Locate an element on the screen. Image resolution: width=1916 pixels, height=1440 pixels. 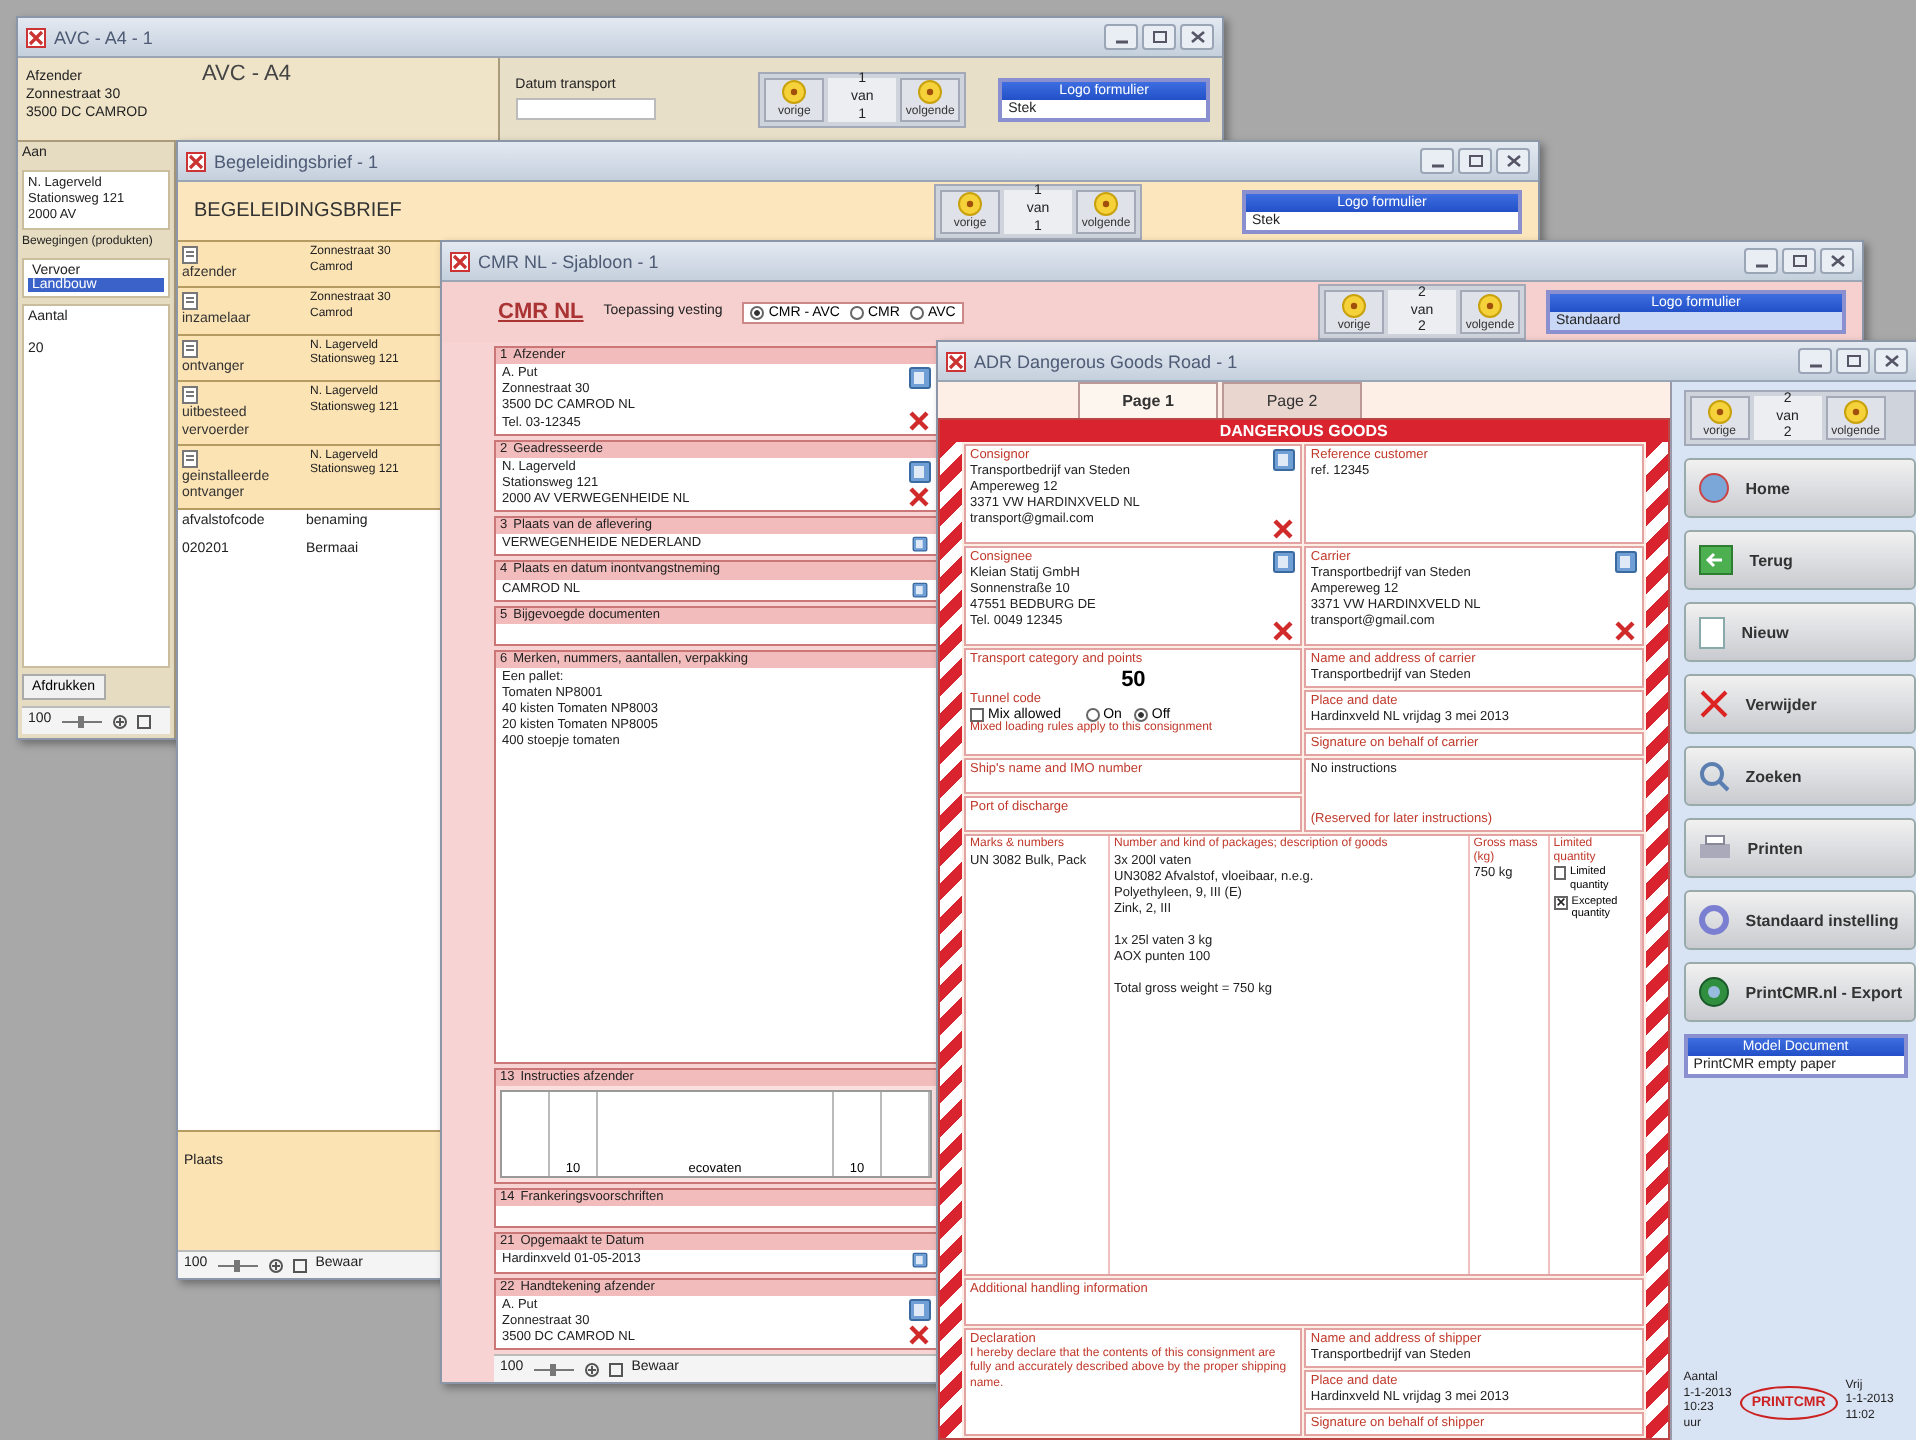
side-button: Printen is located at coordinates (1799, 848).